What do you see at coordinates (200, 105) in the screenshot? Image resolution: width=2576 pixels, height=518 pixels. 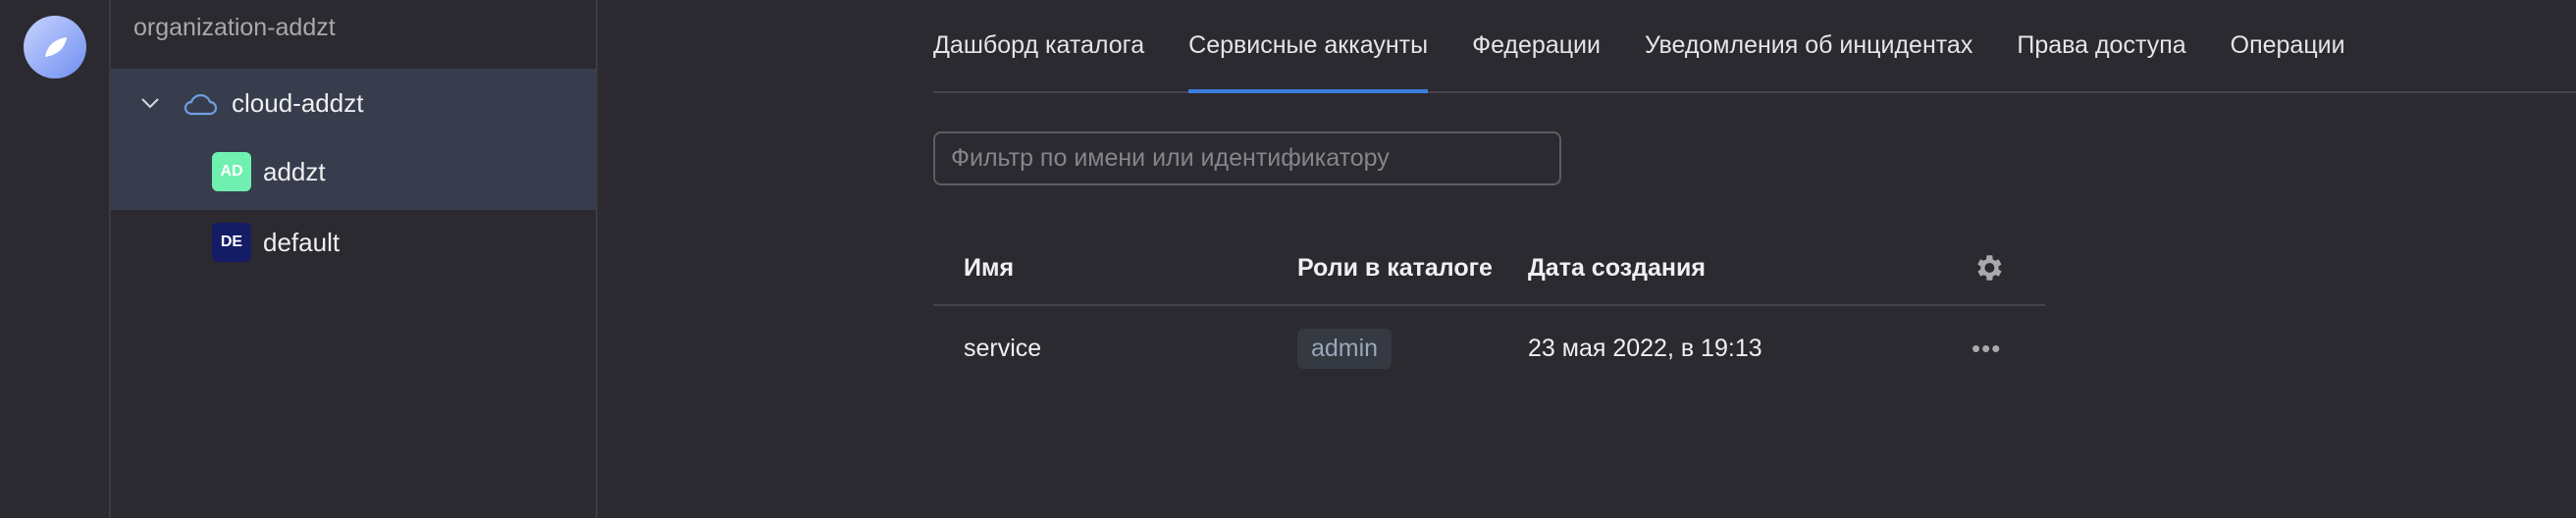 I see `cloud-icon` at bounding box center [200, 105].